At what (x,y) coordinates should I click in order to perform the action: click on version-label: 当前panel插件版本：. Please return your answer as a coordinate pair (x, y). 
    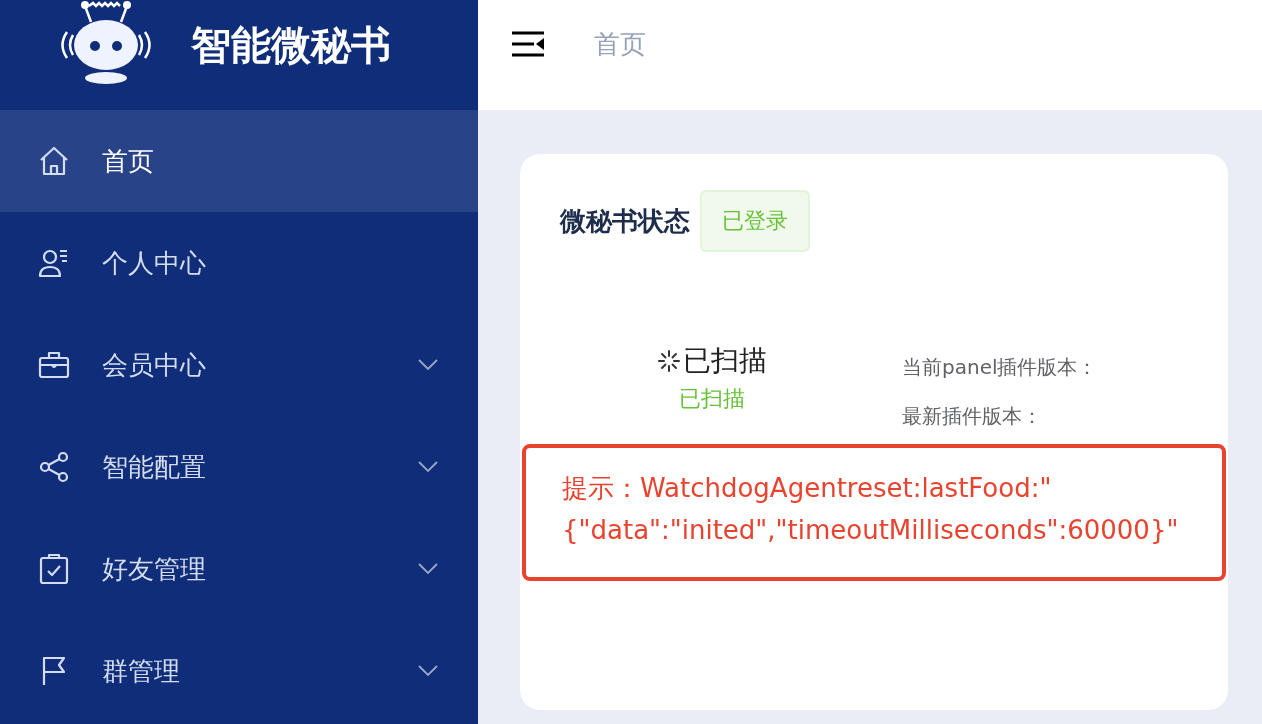
    Looking at the image, I should click on (1000, 367).